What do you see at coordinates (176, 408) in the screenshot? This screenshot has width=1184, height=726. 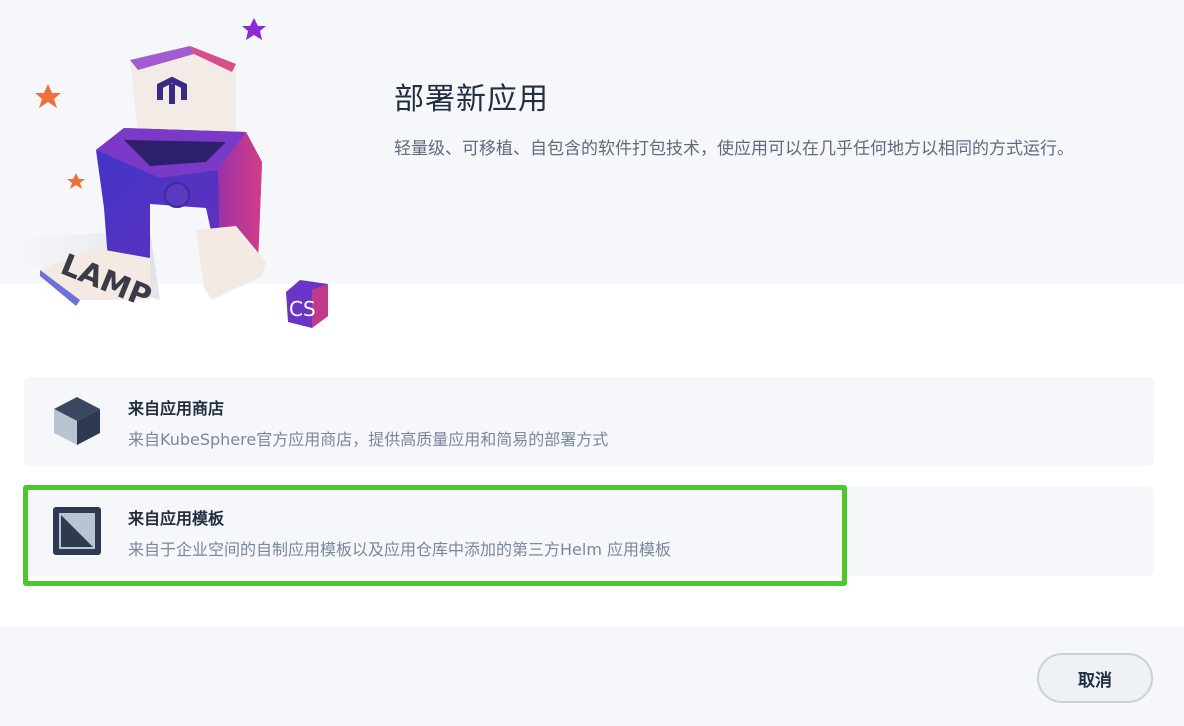 I see `option-title: 来自应用商店` at bounding box center [176, 408].